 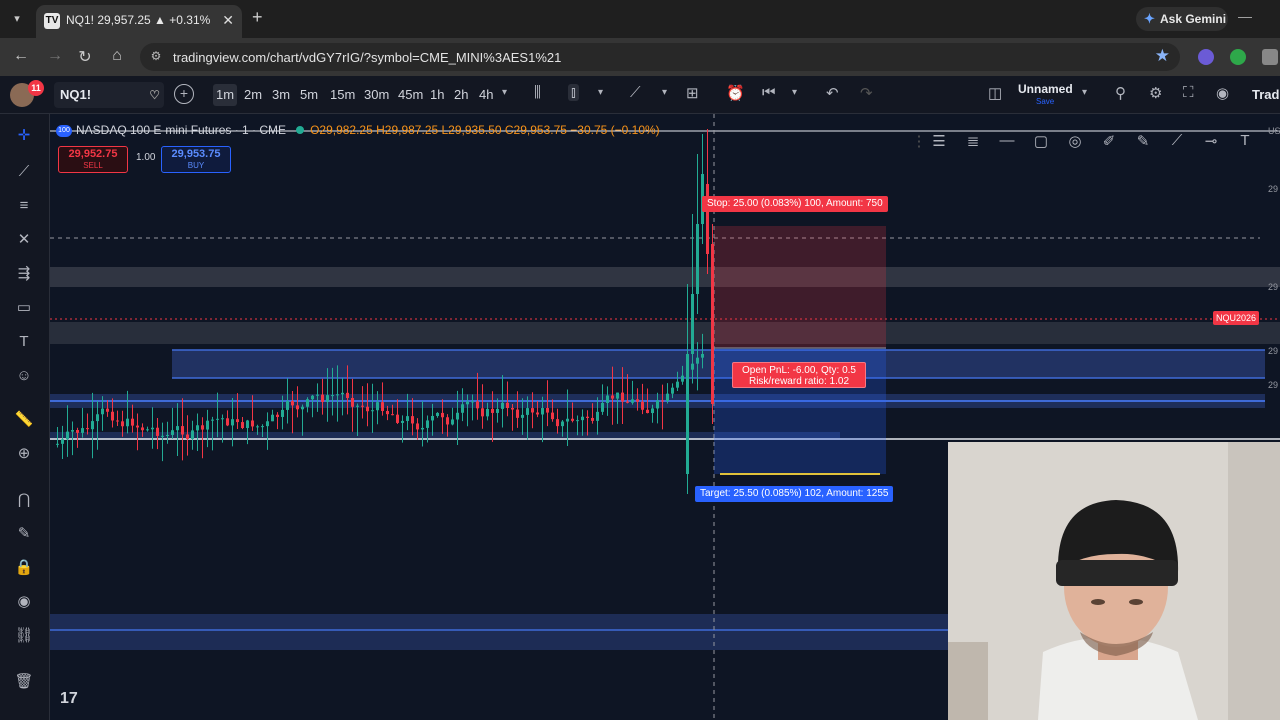 What do you see at coordinates (795, 204) in the screenshot?
I see `stop-label: Stop: 25.00 (0.083%) 100, Amount: 750` at bounding box center [795, 204].